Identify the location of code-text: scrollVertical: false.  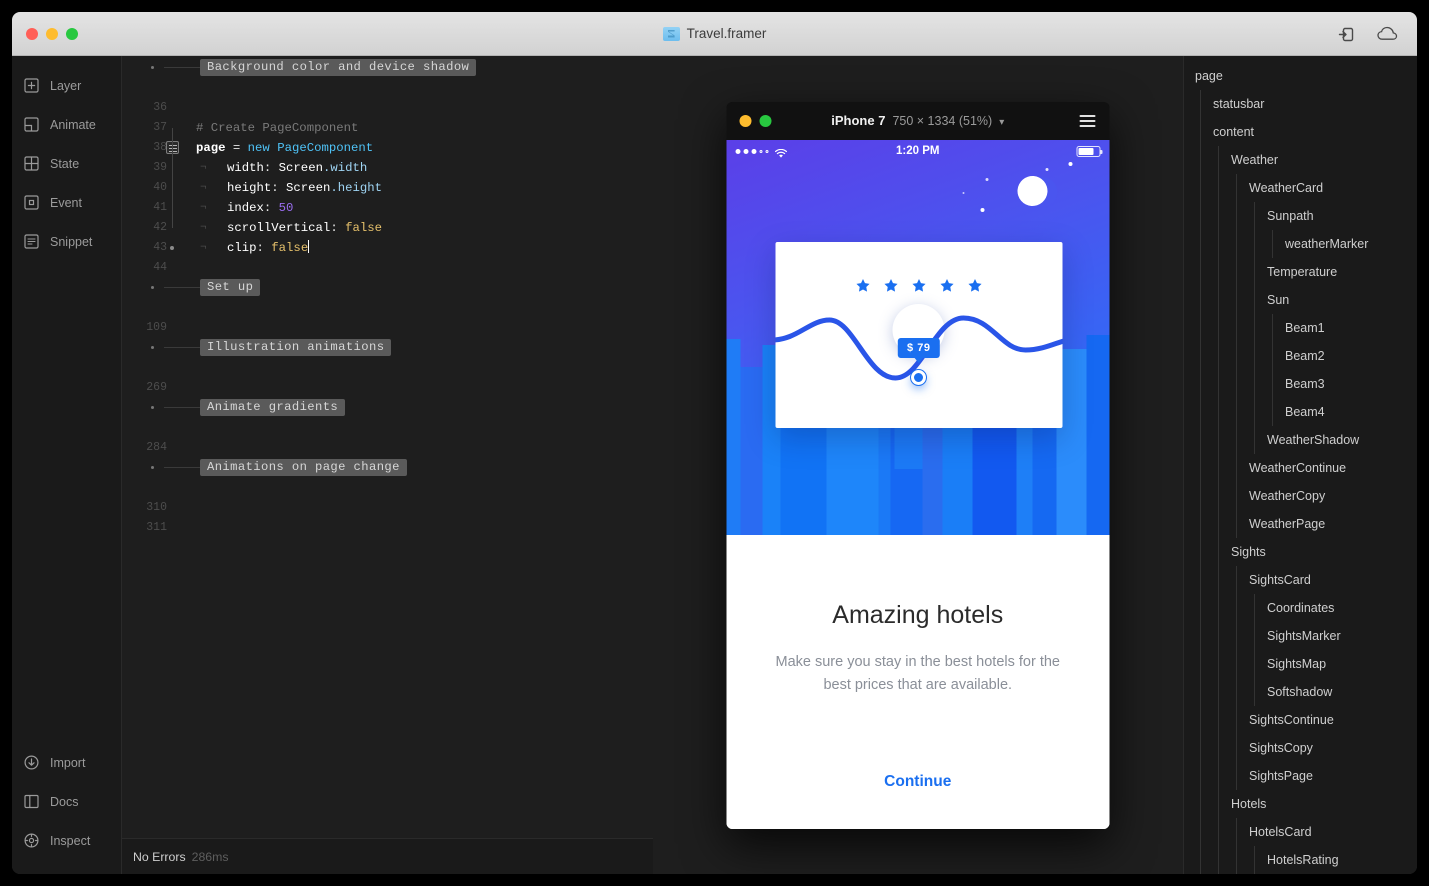
(304, 228).